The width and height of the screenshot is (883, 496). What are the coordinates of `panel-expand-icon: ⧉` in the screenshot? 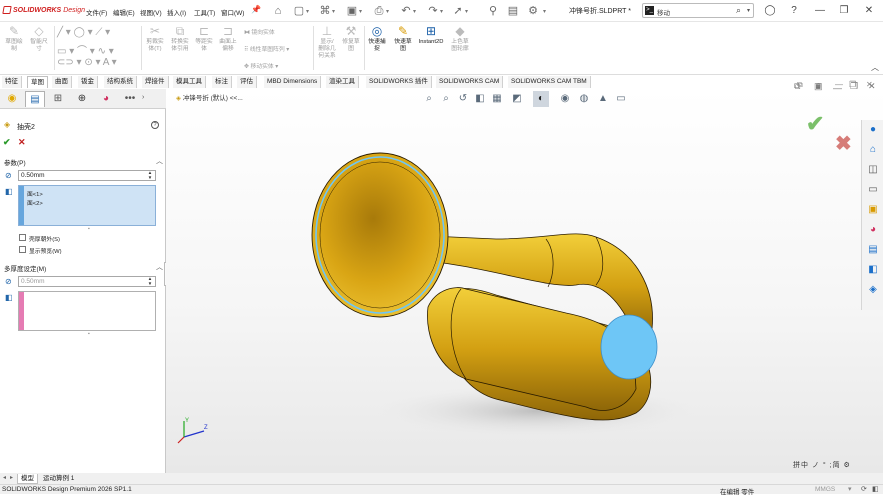 It's located at (800, 85).